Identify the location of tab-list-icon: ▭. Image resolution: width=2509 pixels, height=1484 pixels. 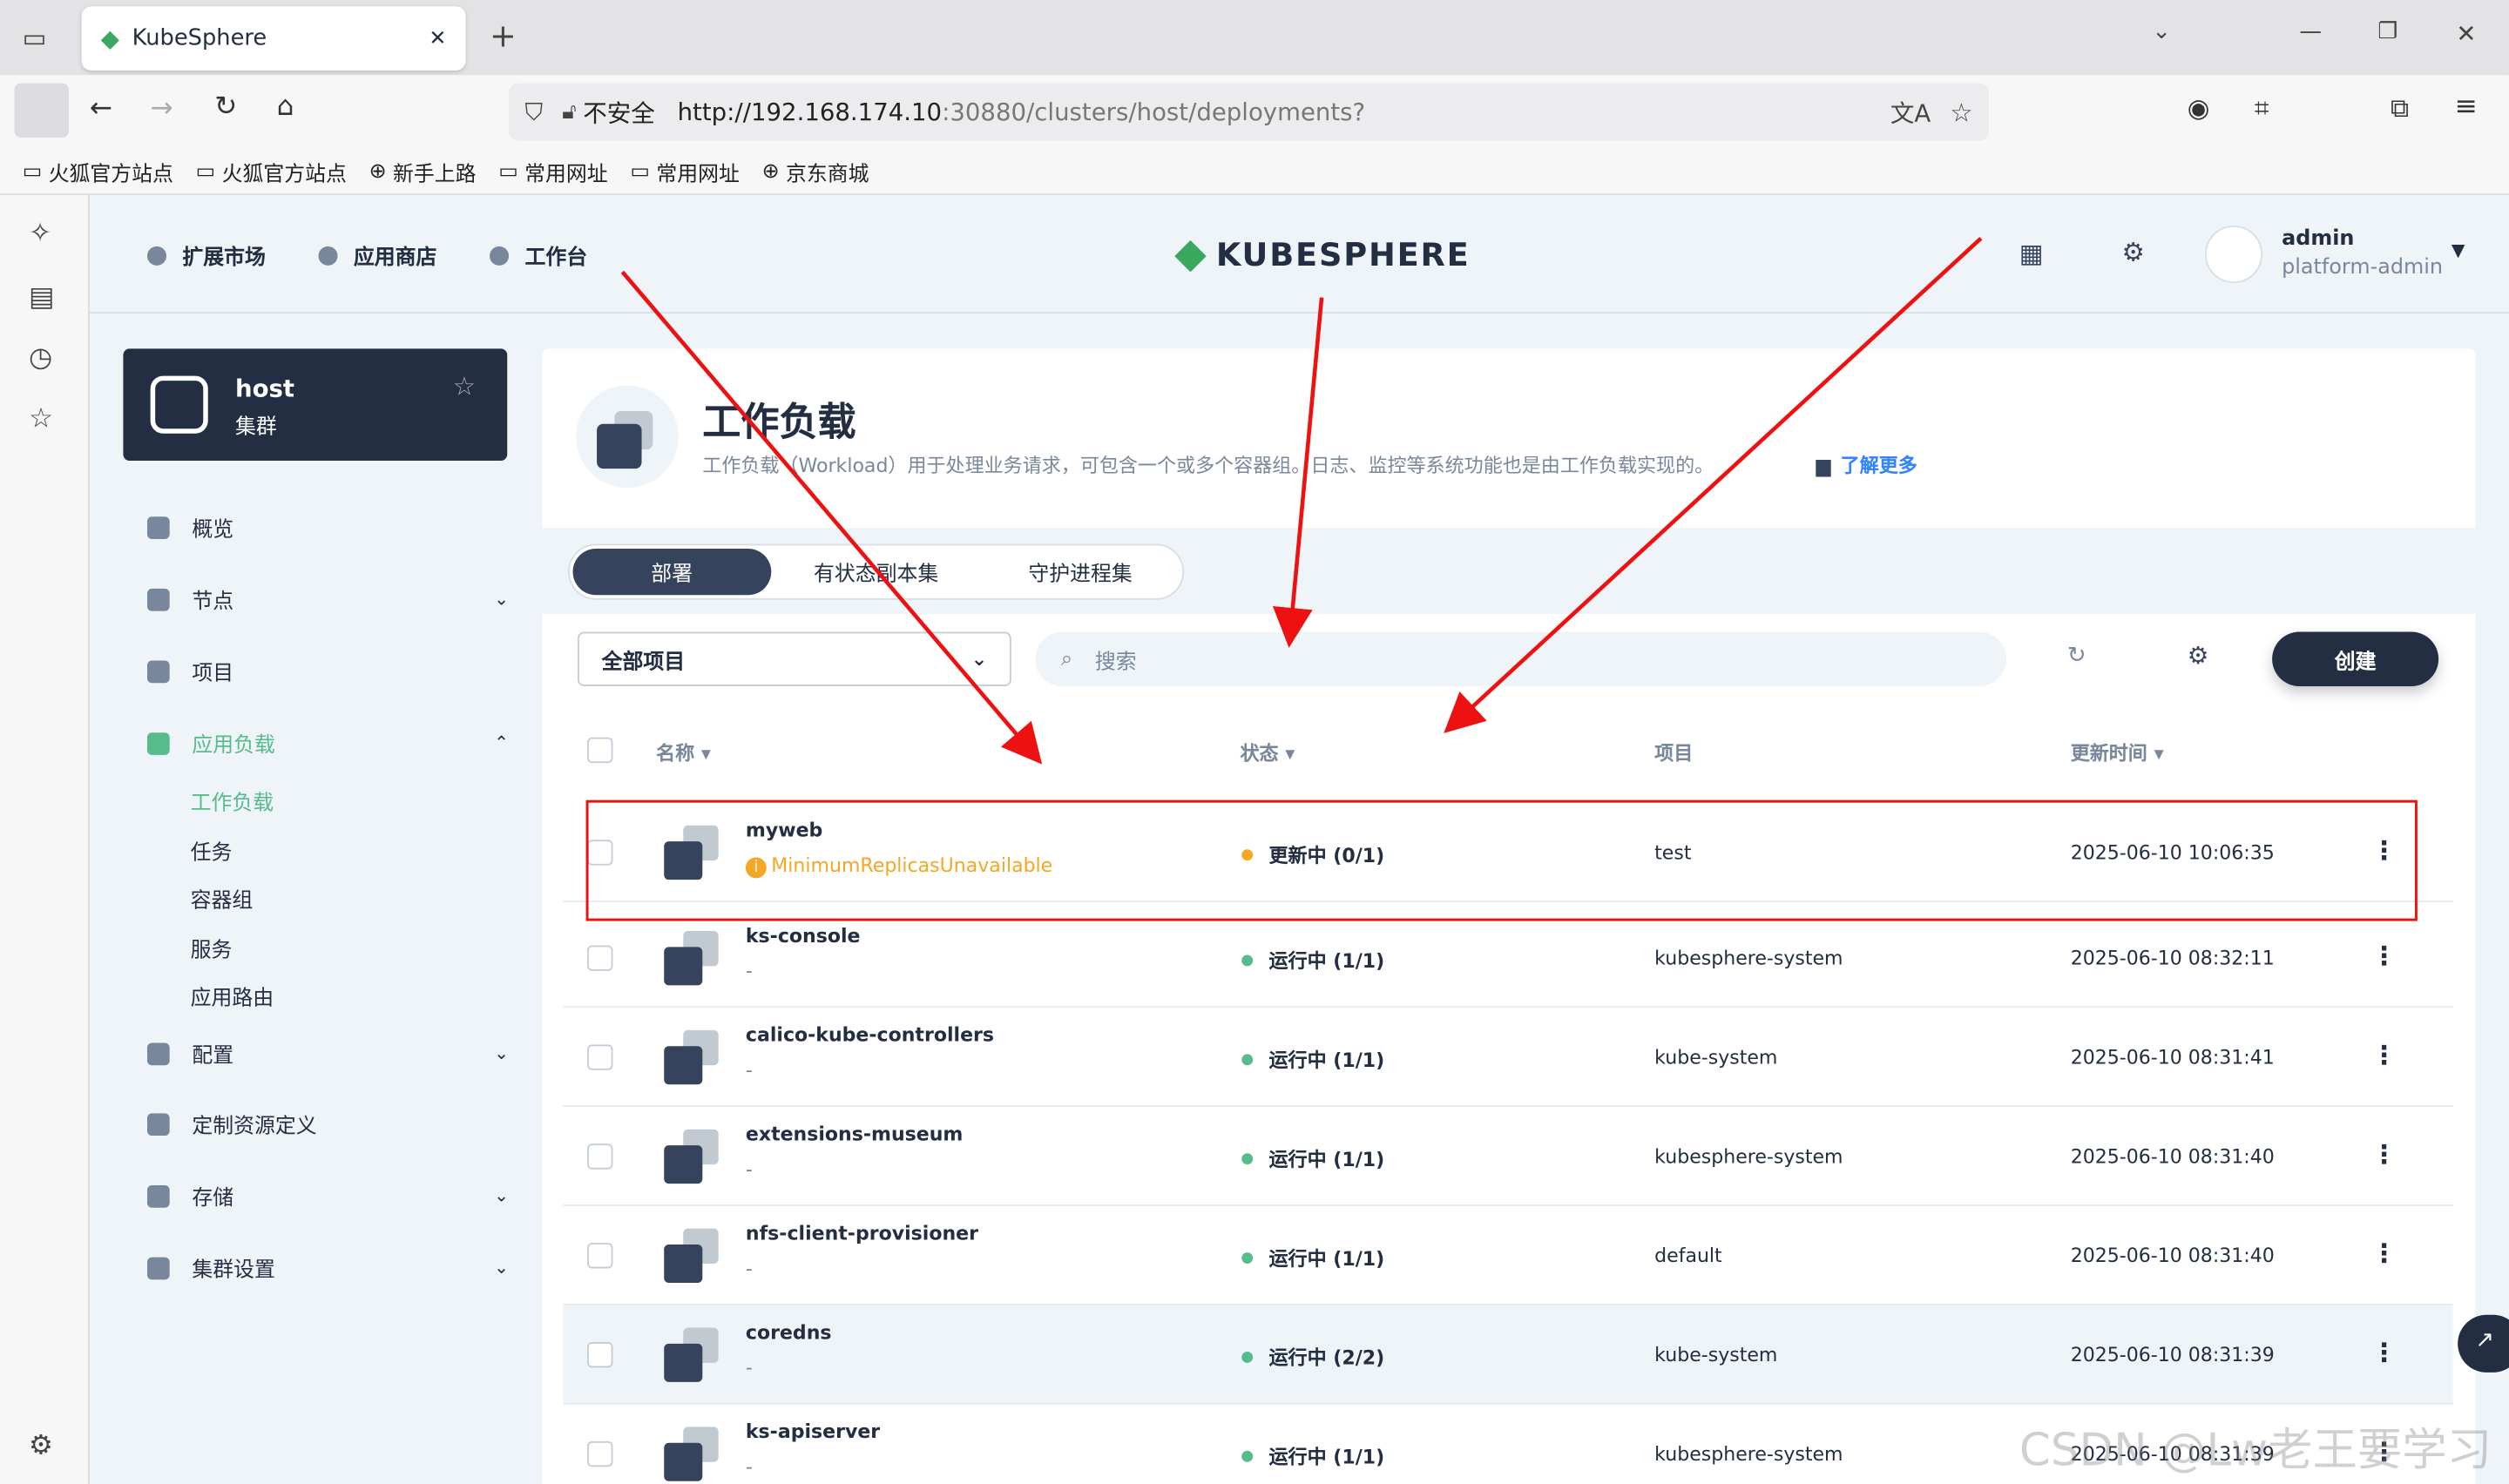
(35, 38).